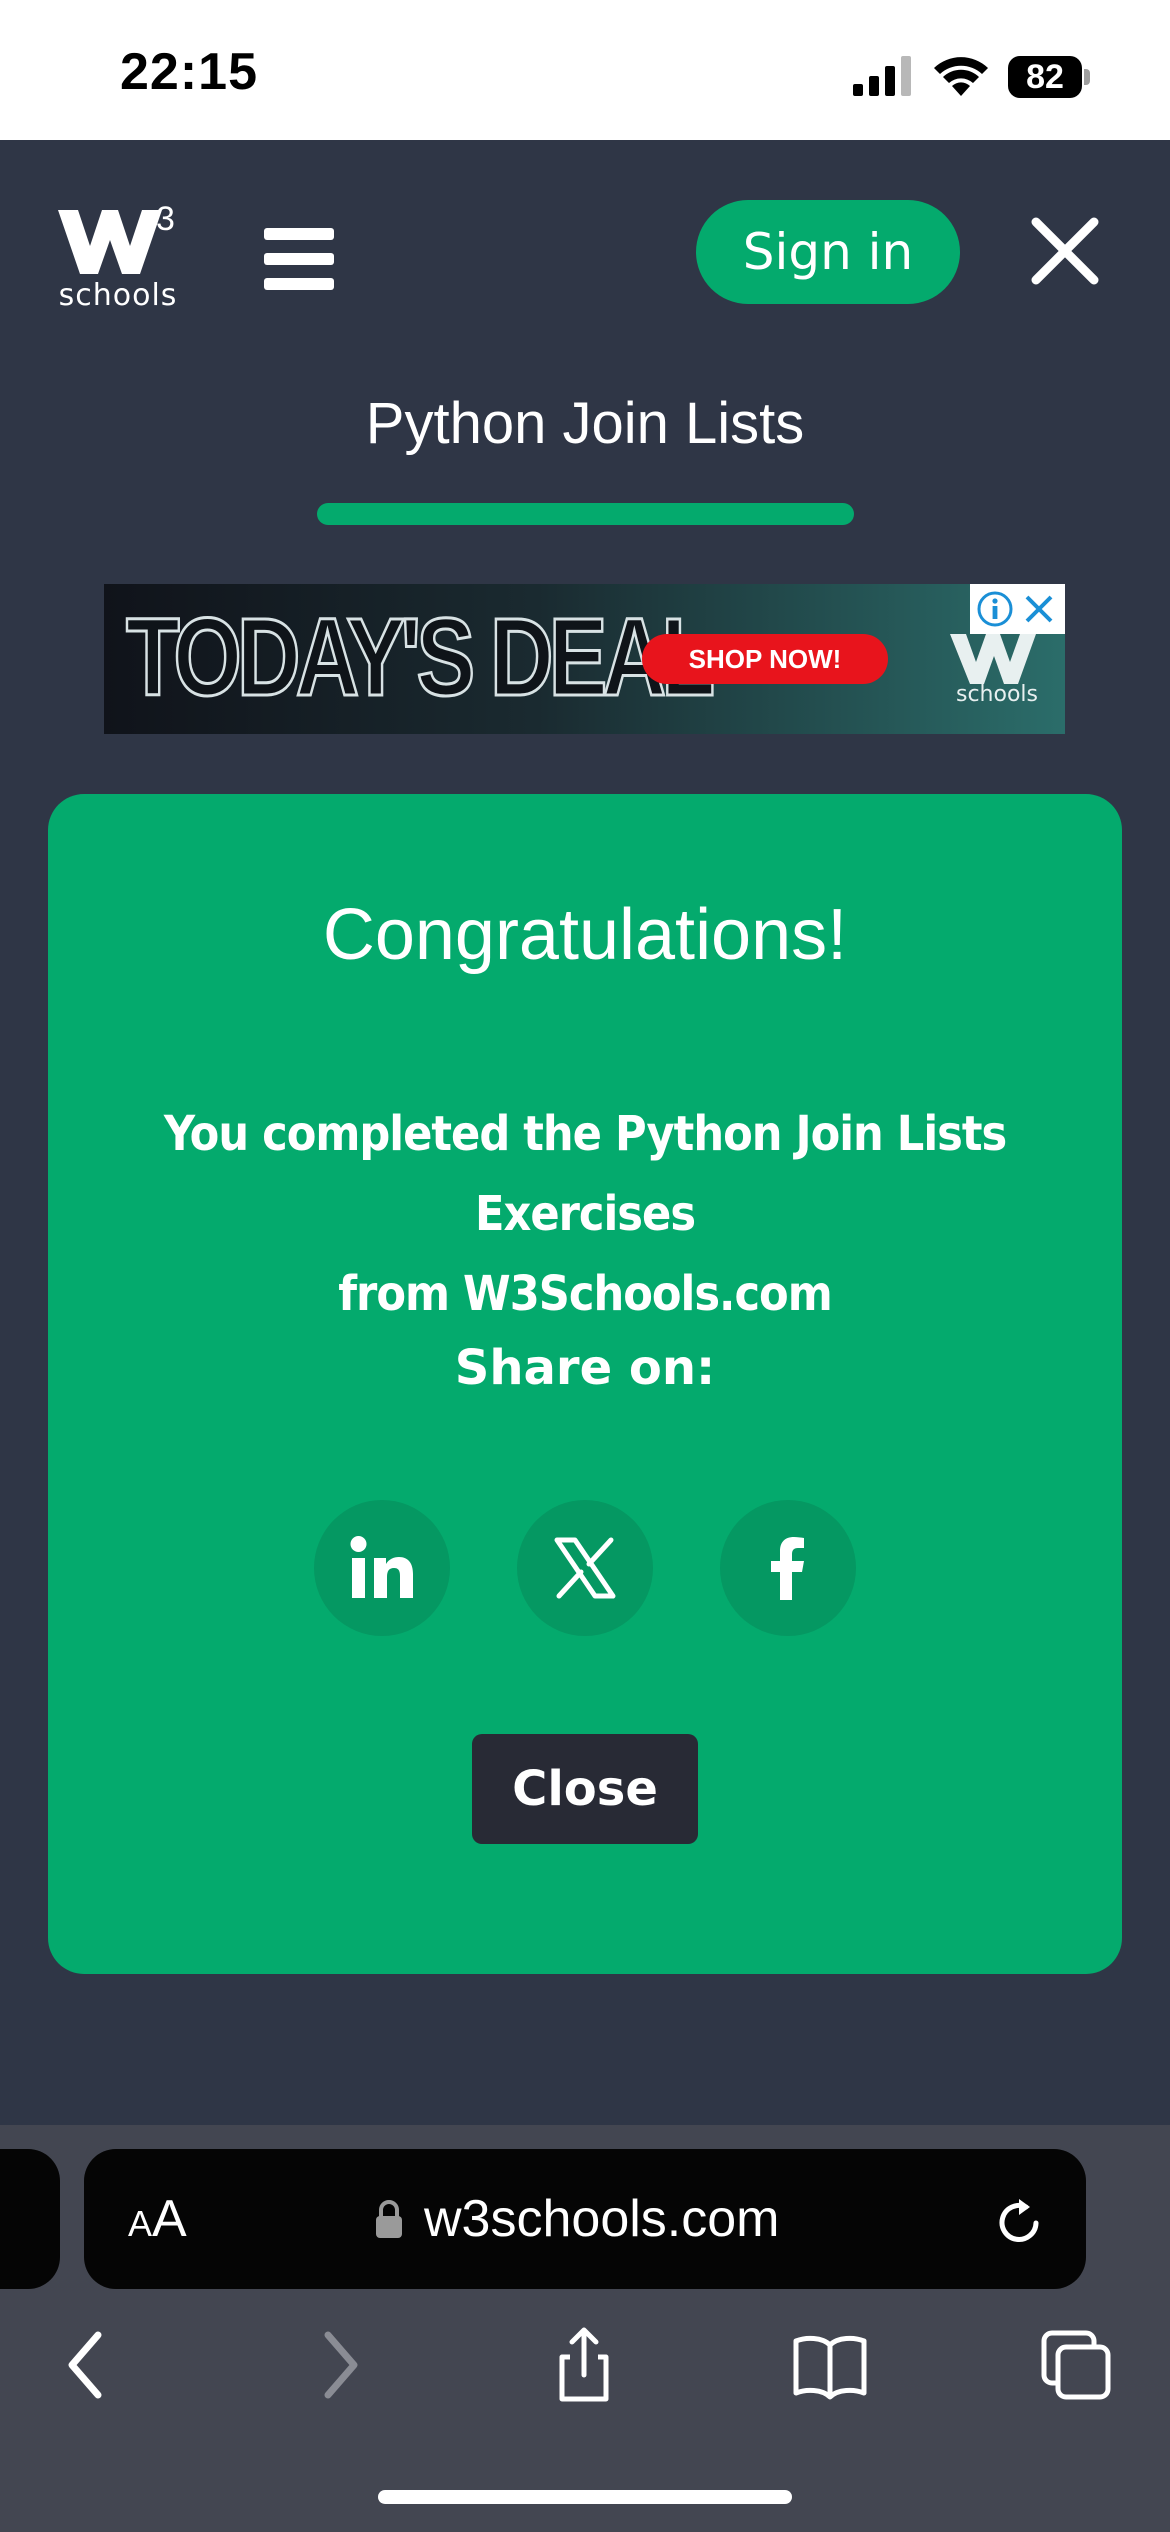  What do you see at coordinates (830, 2365) in the screenshot?
I see `bookmarks-icon` at bounding box center [830, 2365].